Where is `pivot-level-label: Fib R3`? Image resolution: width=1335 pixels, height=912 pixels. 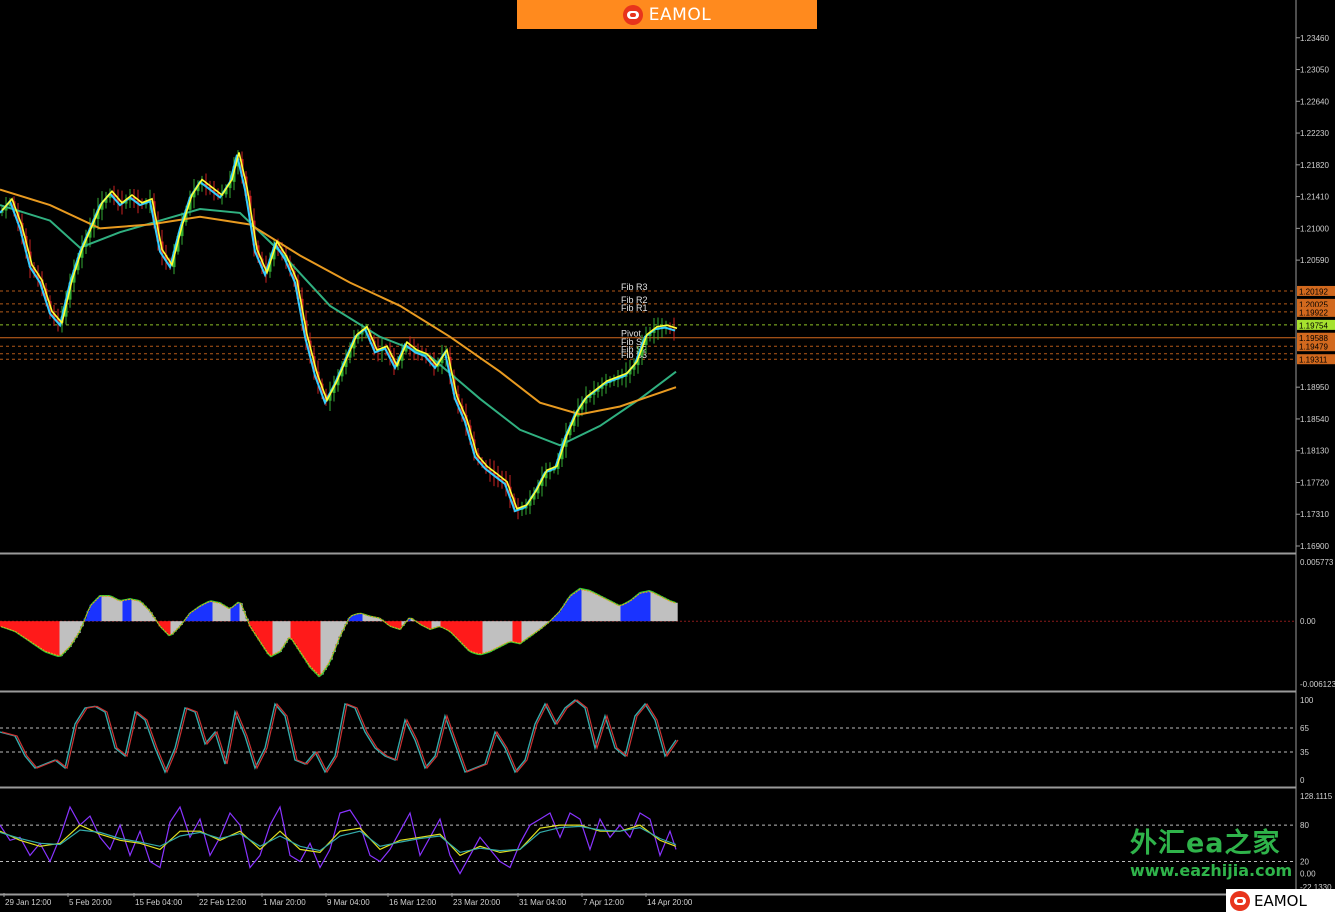
pivot-level-label: Fib R3 is located at coordinates (634, 287).